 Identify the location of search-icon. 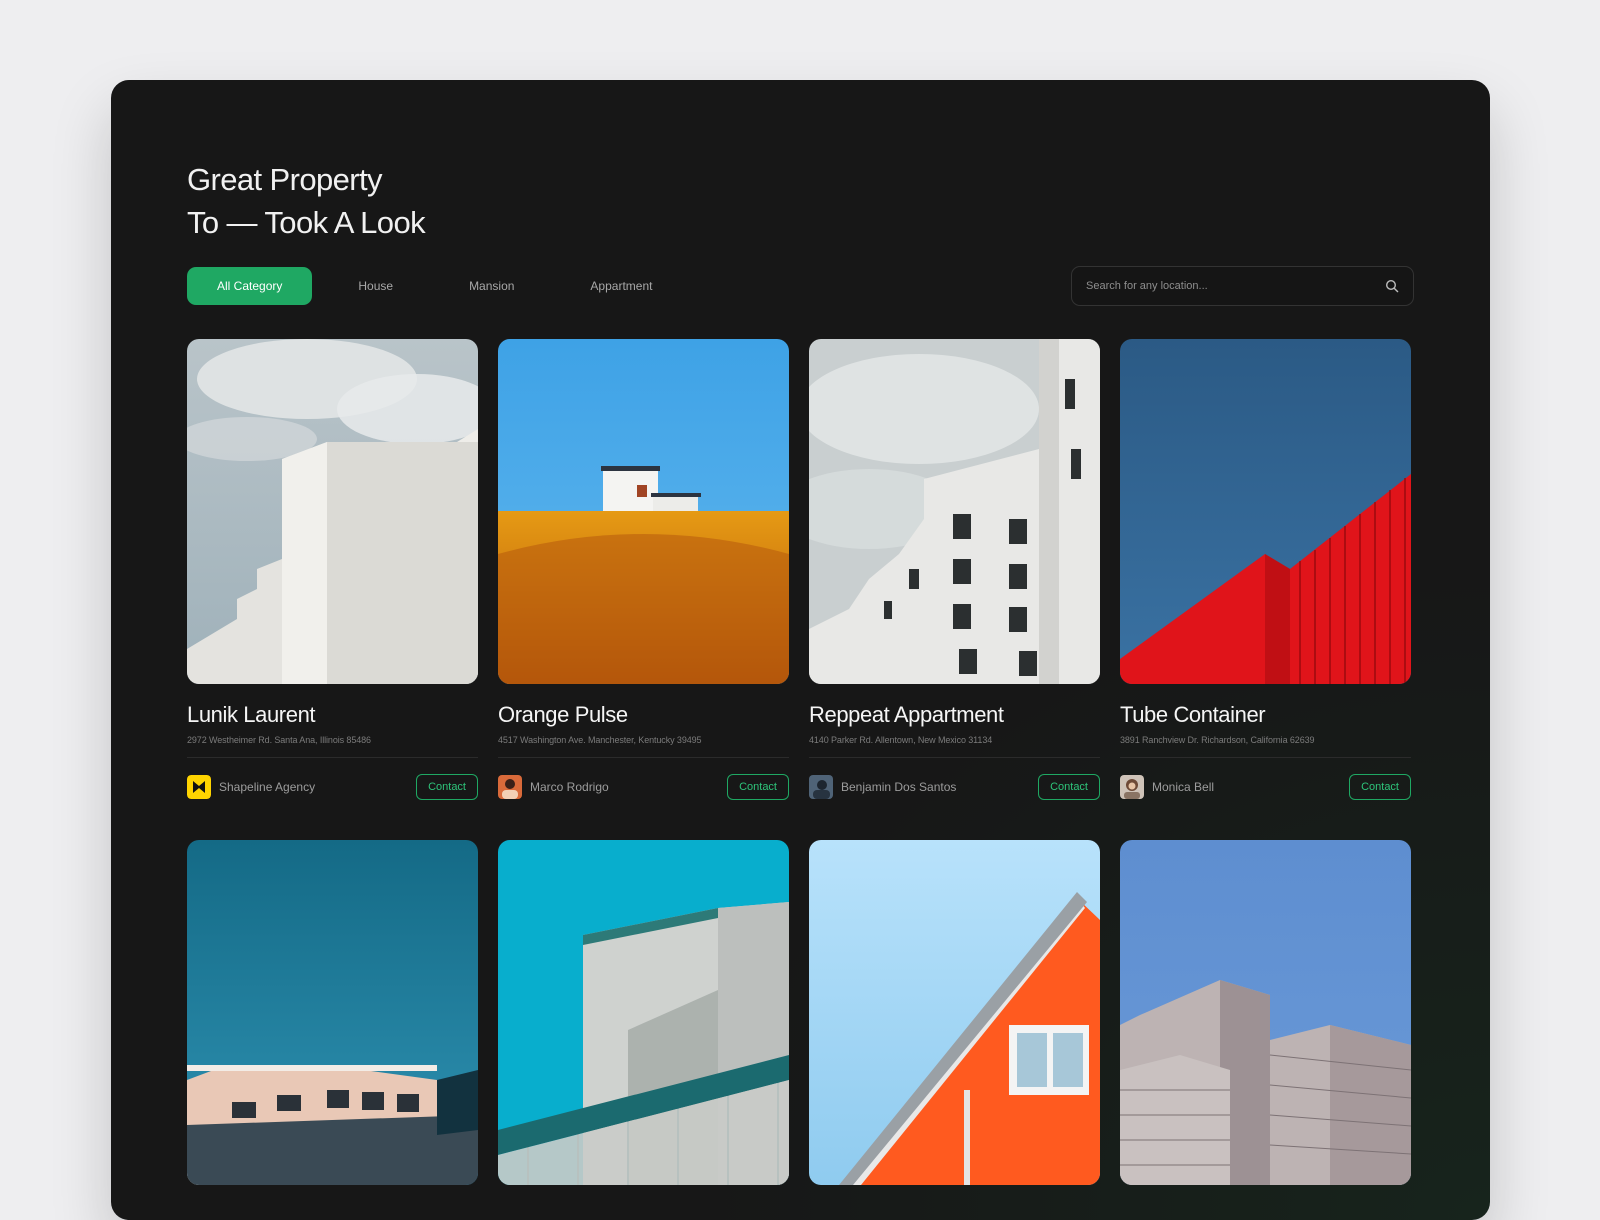
(1392, 286).